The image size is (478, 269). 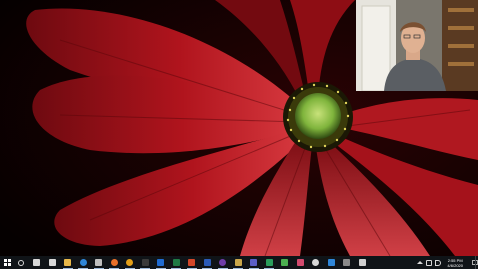 I want to click on taskbar-button-media-player, so click(x=300, y=262).